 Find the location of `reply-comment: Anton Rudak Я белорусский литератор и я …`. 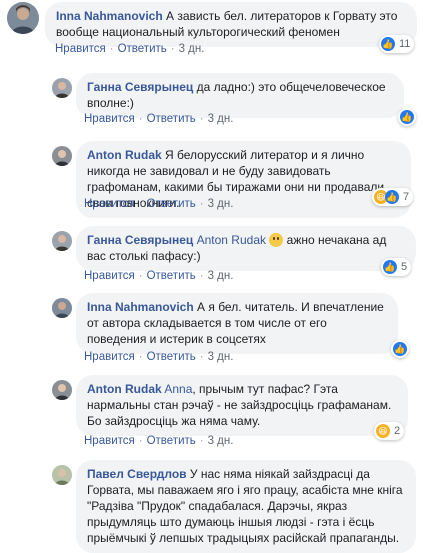

reply-comment: Anton Rudak Я белорусский литератор и я … is located at coordinates (235, 179).